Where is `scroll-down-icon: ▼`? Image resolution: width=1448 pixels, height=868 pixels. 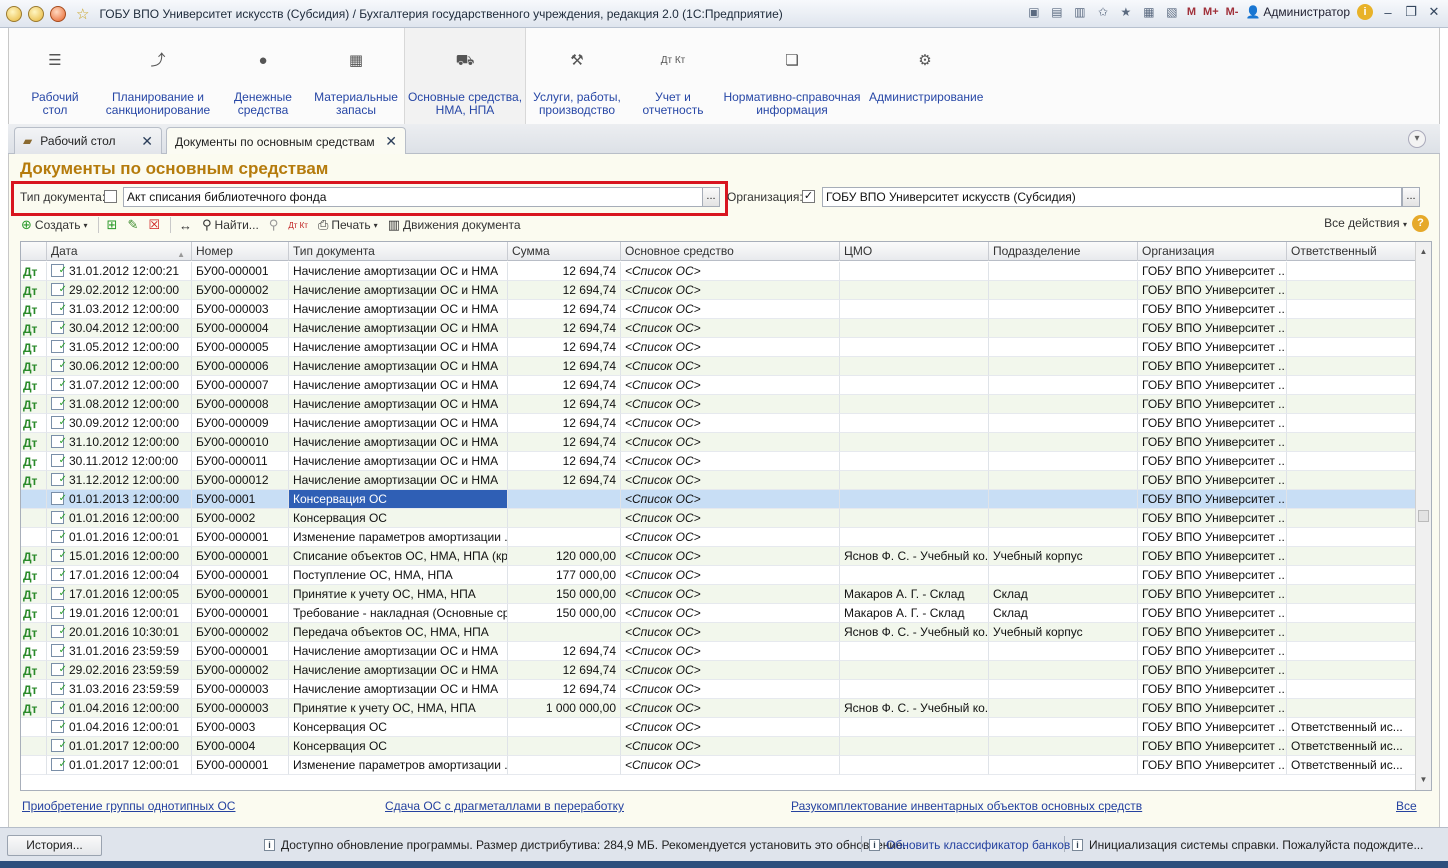
scroll-down-icon: ▼ is located at coordinates (1423, 780).